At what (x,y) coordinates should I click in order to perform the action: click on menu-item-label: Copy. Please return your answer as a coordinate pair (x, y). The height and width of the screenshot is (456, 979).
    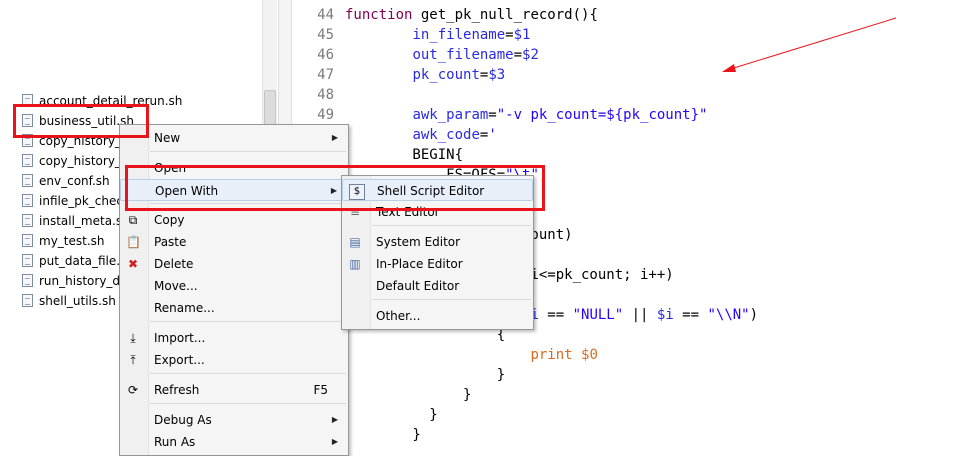
    Looking at the image, I should click on (169, 220).